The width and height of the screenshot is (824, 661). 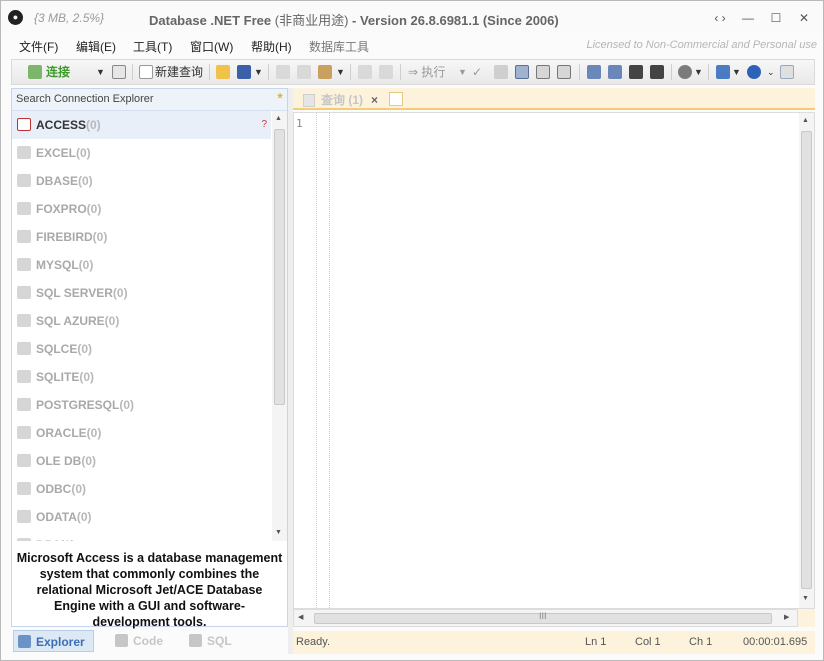 I want to click on connection-item-sqlite: SQLITE(0), so click(x=141, y=377).